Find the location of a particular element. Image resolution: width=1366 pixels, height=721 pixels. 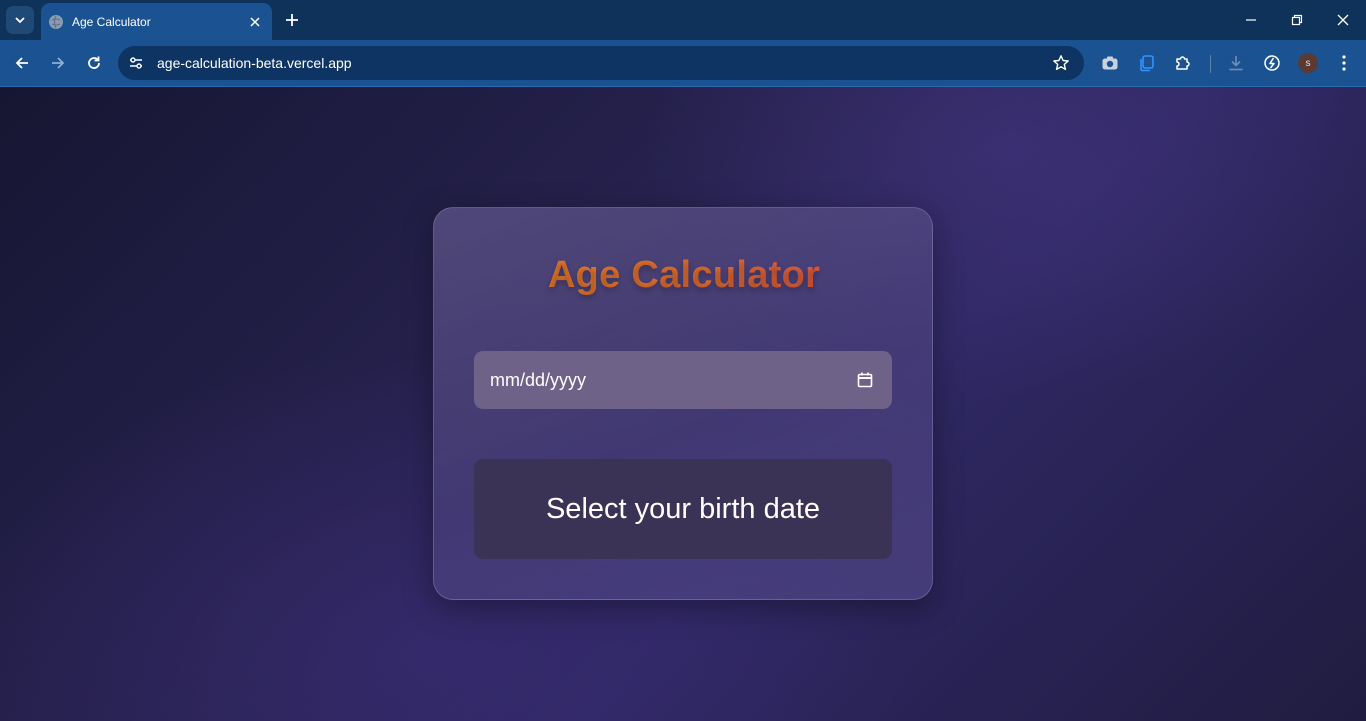

tab-close-button is located at coordinates (255, 22).